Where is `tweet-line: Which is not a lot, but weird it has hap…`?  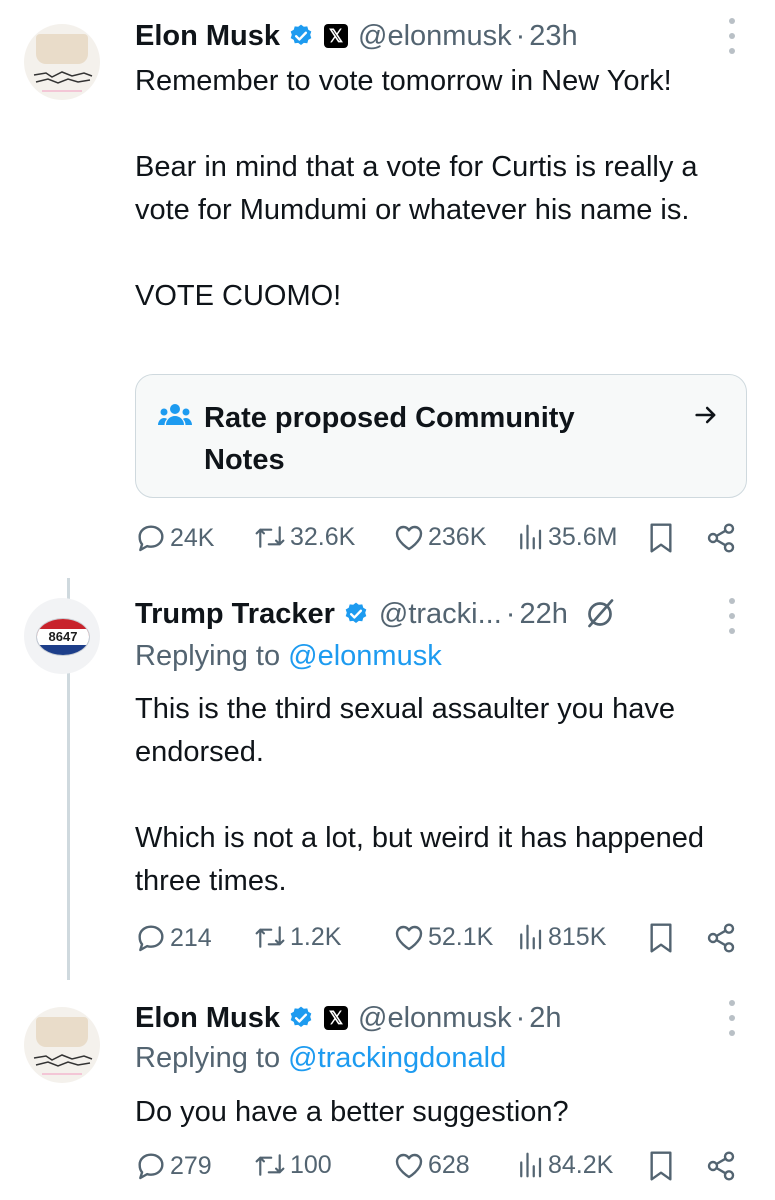 tweet-line: Which is not a lot, but weird it has hap… is located at coordinates (420, 859).